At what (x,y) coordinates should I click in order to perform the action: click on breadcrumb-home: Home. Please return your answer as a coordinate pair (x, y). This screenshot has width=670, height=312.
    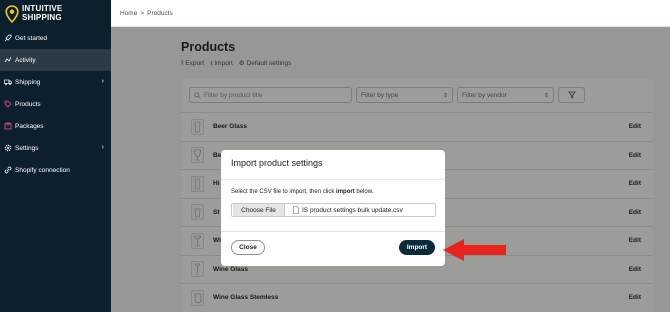
    Looking at the image, I should click on (128, 13).